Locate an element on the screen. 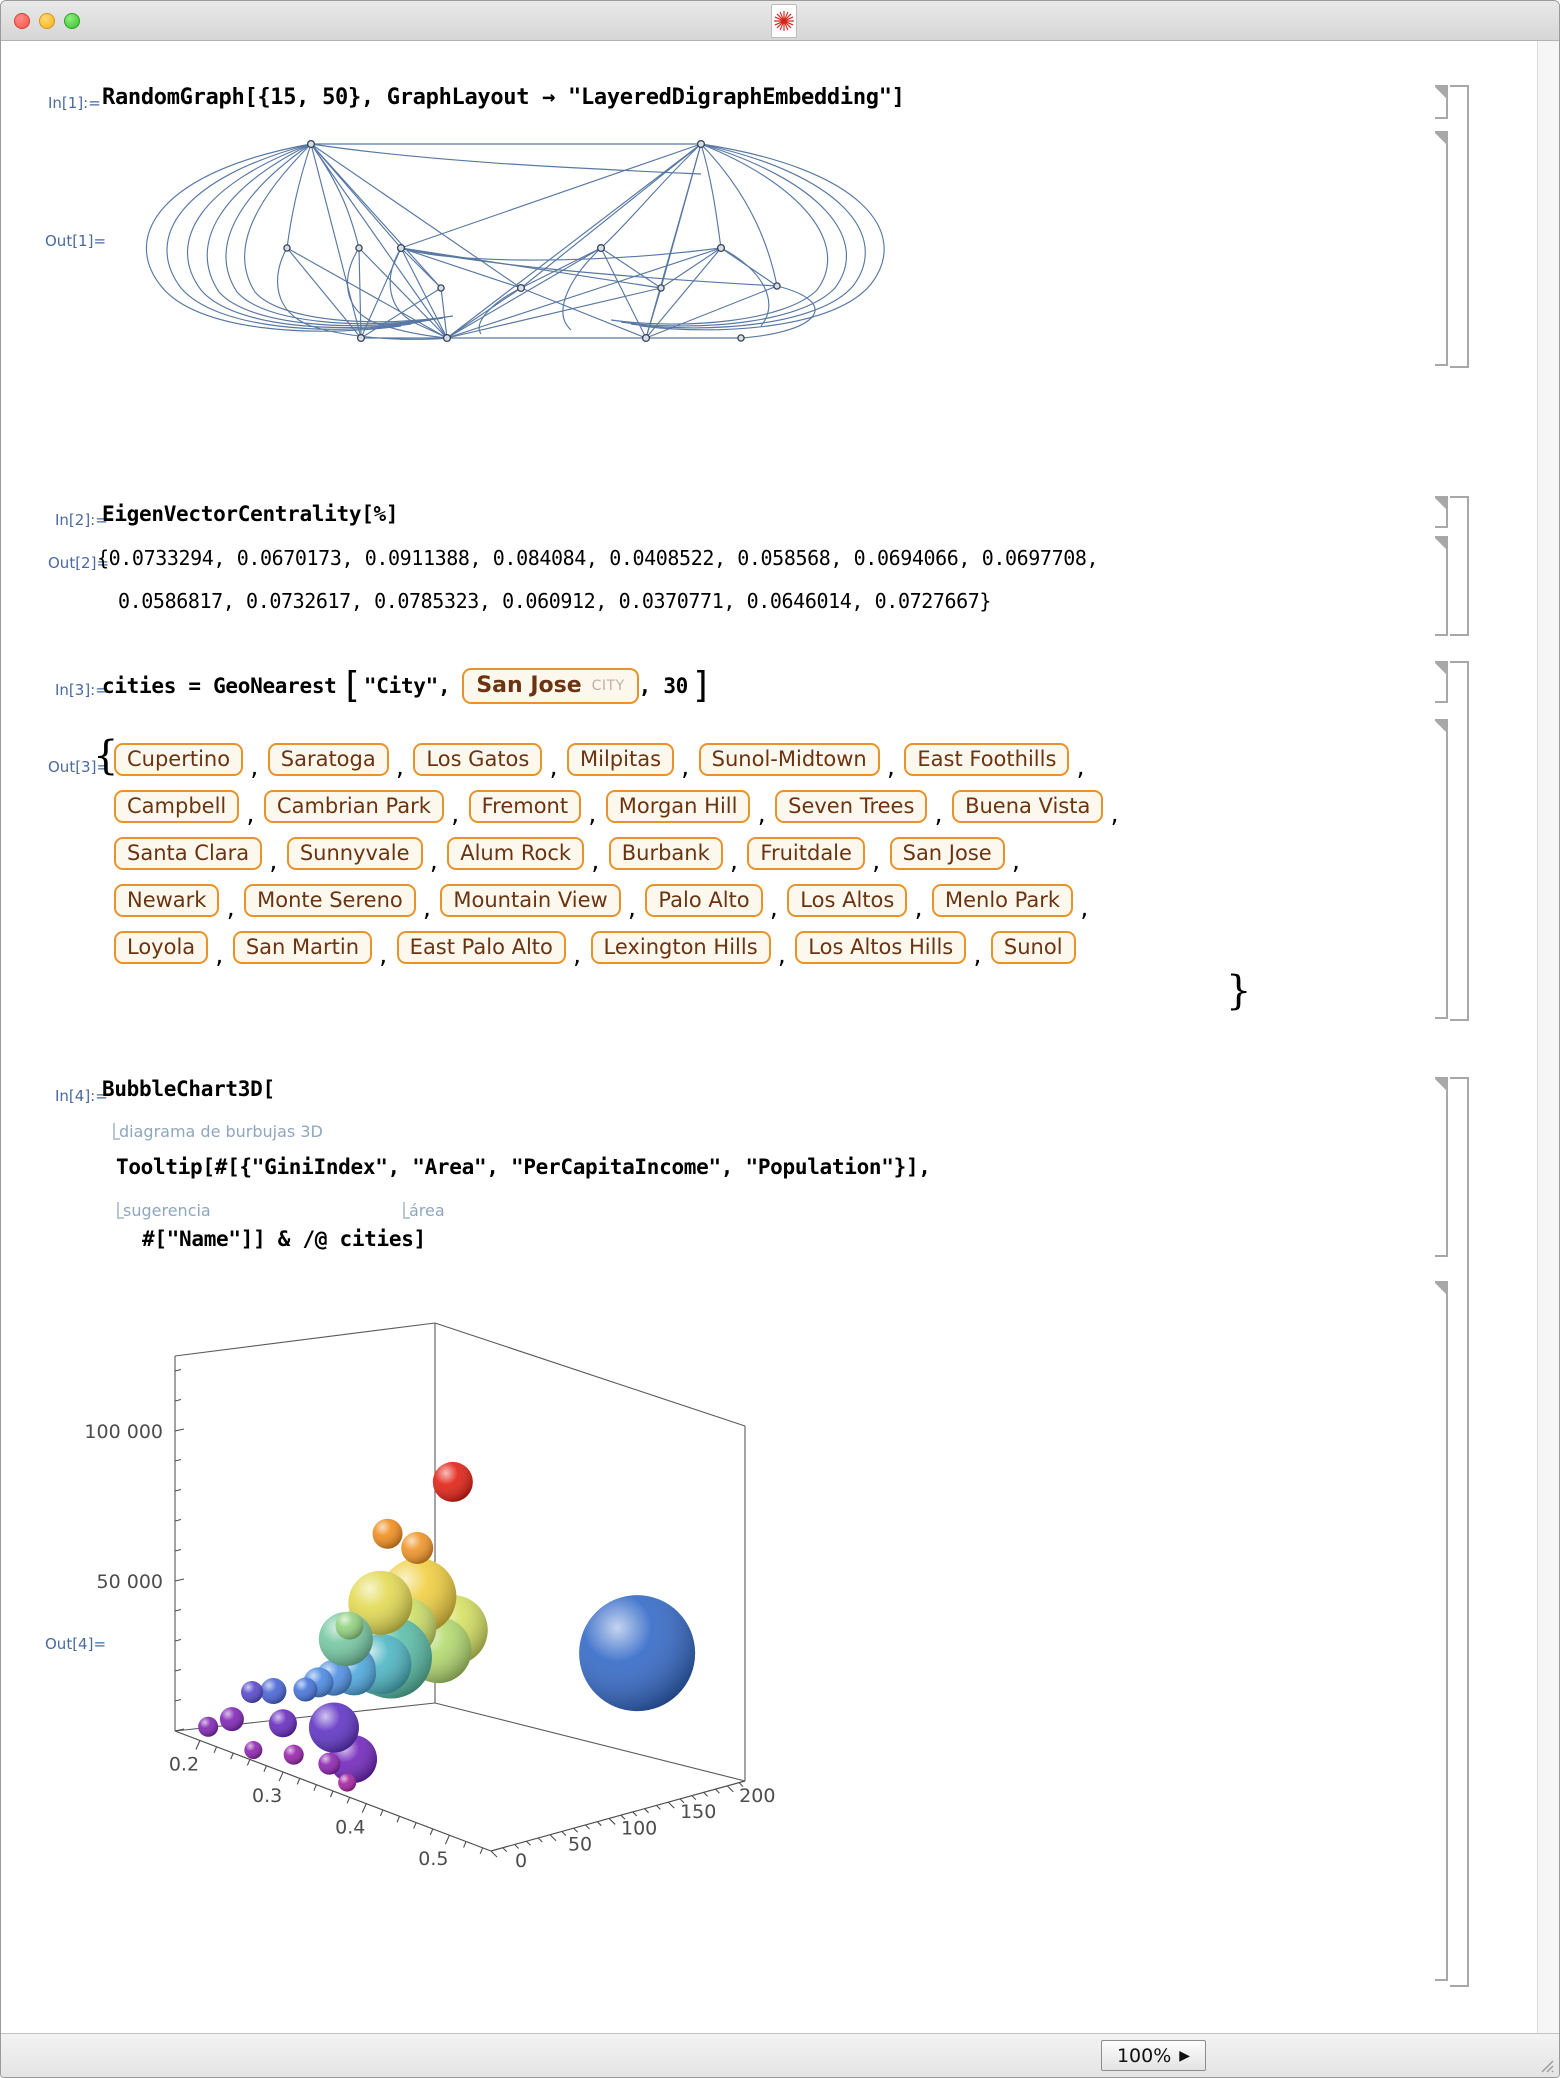 This screenshot has width=1560, height=2078. city-entity-chip: Cupertino is located at coordinates (179, 759).